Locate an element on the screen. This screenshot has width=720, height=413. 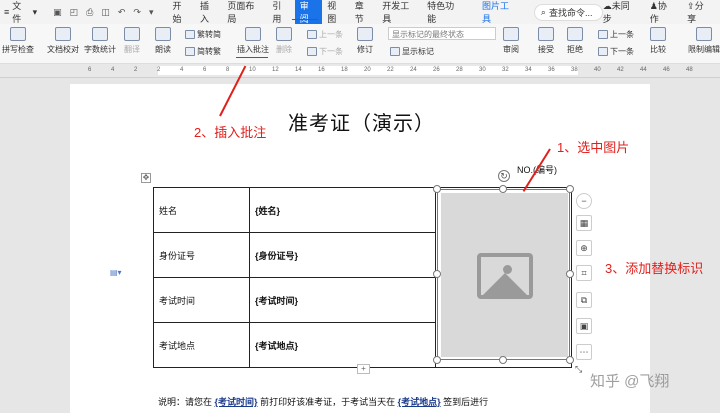
tab-references: 引用 is located at coordinates (280, 13).